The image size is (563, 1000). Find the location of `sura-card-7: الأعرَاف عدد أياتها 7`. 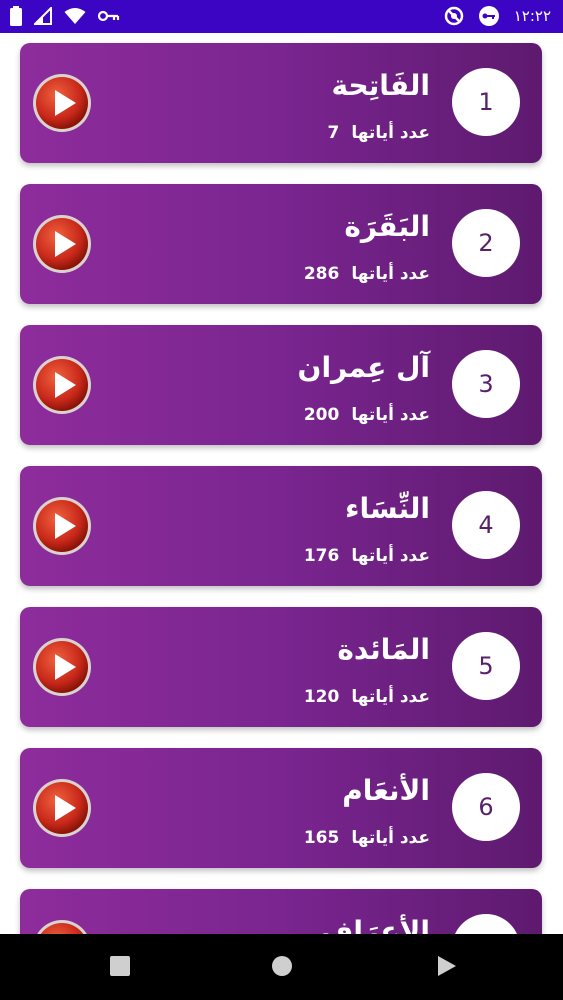

sura-card-7: الأعرَاف عدد أياتها 7 is located at coordinates (281, 911).